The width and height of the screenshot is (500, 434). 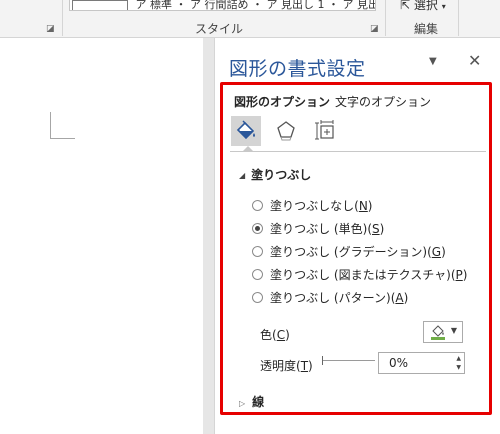 What do you see at coordinates (453, 330) in the screenshot?
I see `chevron-down-icon: ▼` at bounding box center [453, 330].